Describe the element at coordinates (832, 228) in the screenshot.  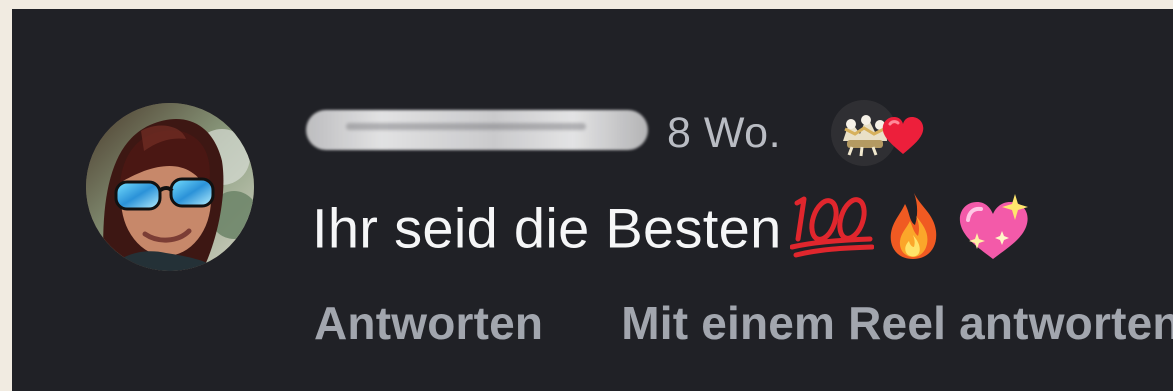
I see `hundred-points-icon` at that location.